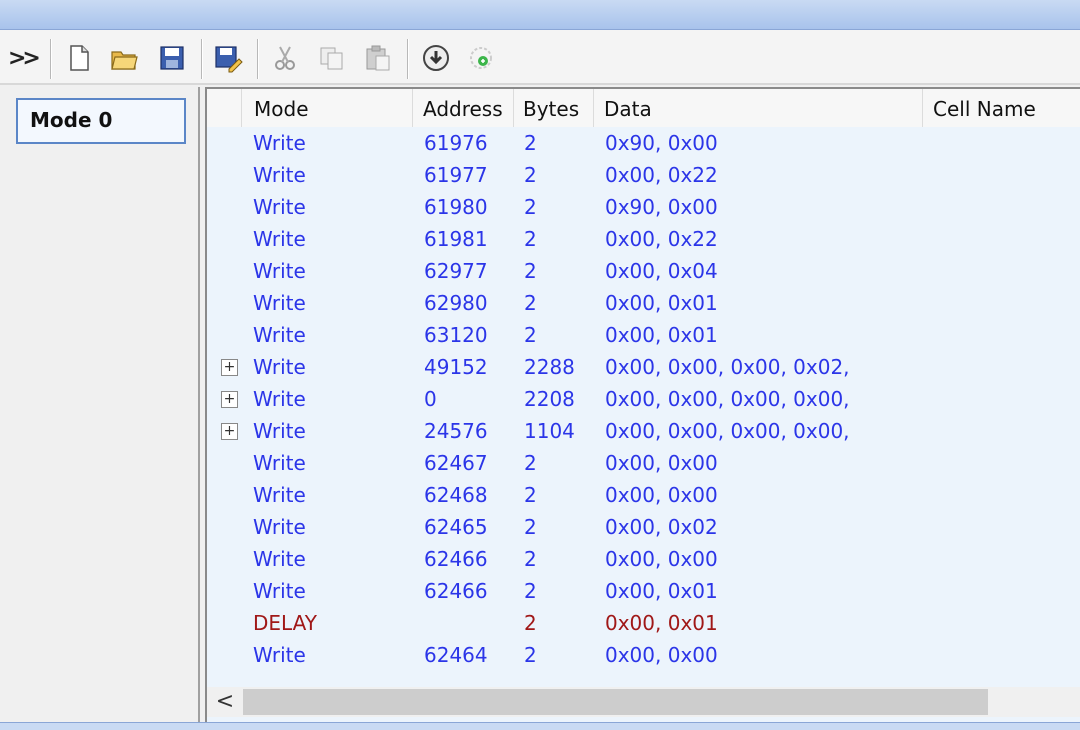 The image size is (1080, 730). I want to click on scroll-left-arrow-icon: <, so click(225, 702).